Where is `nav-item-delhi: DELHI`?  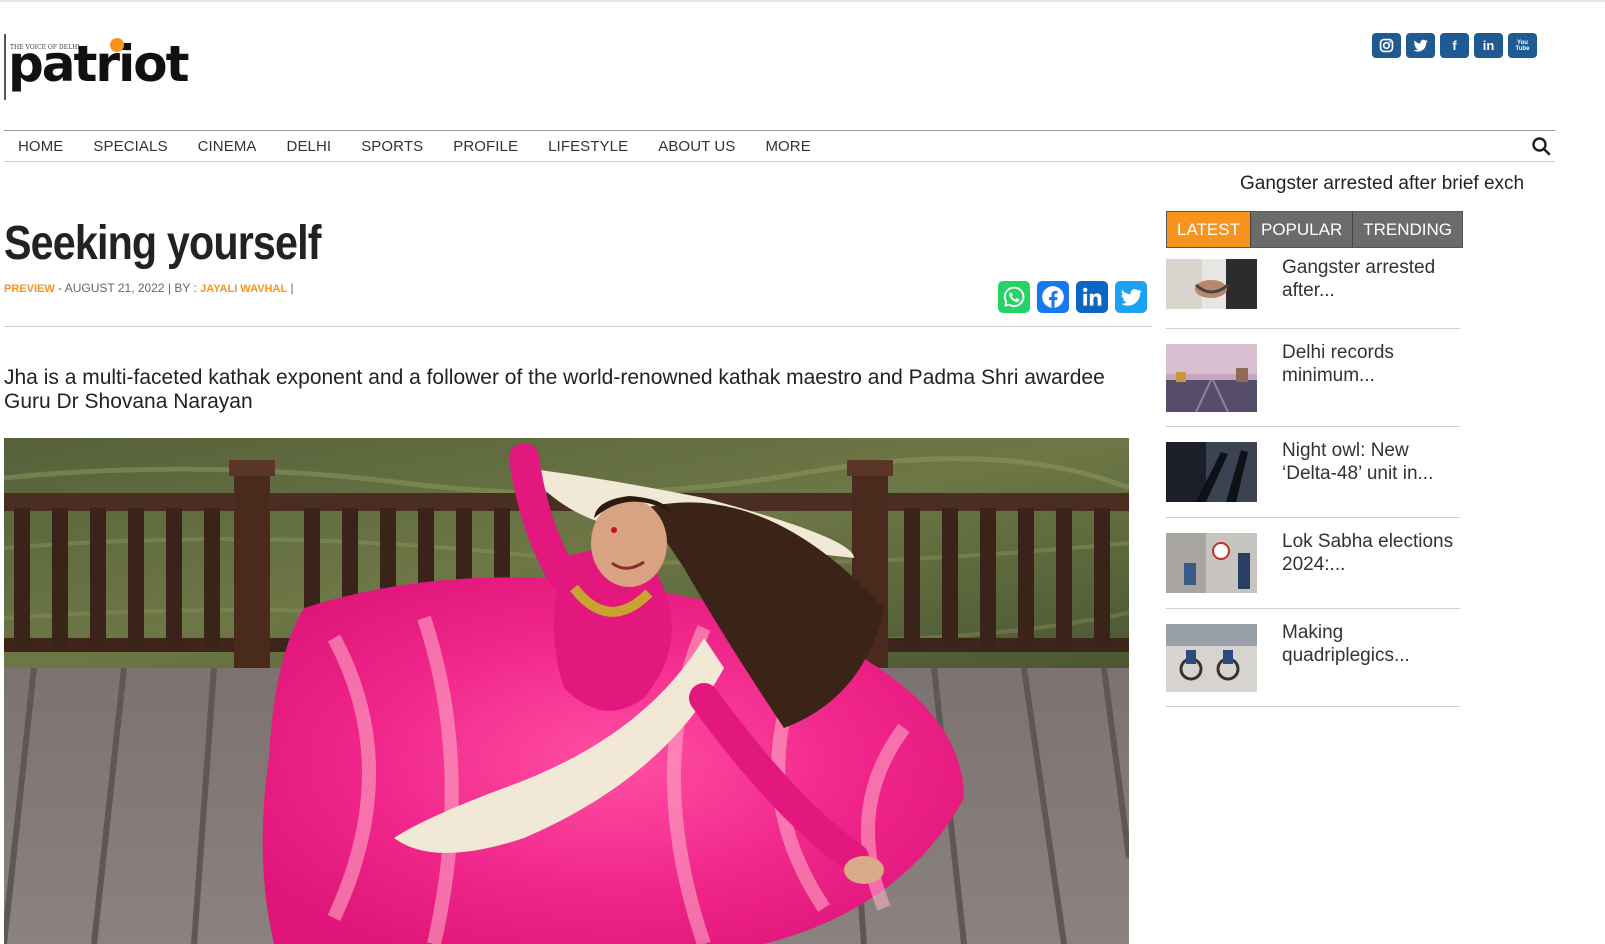 nav-item-delhi: DELHI is located at coordinates (309, 146).